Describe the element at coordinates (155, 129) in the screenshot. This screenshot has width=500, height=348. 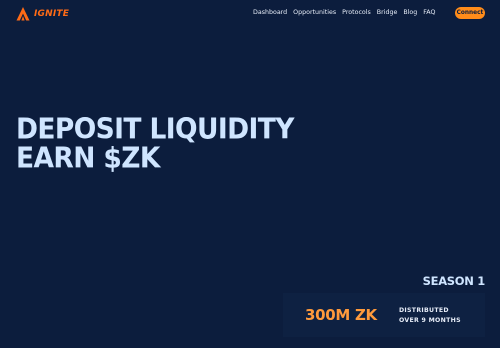
I see `hero-line-1: DEPOSIT LIQUIDITY` at that location.